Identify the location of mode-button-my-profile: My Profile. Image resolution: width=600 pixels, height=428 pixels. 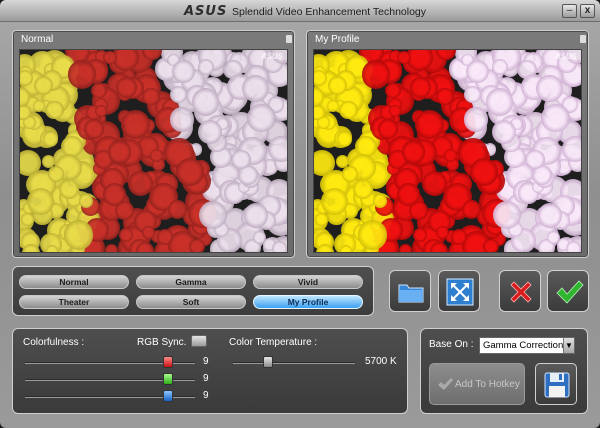
(308, 302).